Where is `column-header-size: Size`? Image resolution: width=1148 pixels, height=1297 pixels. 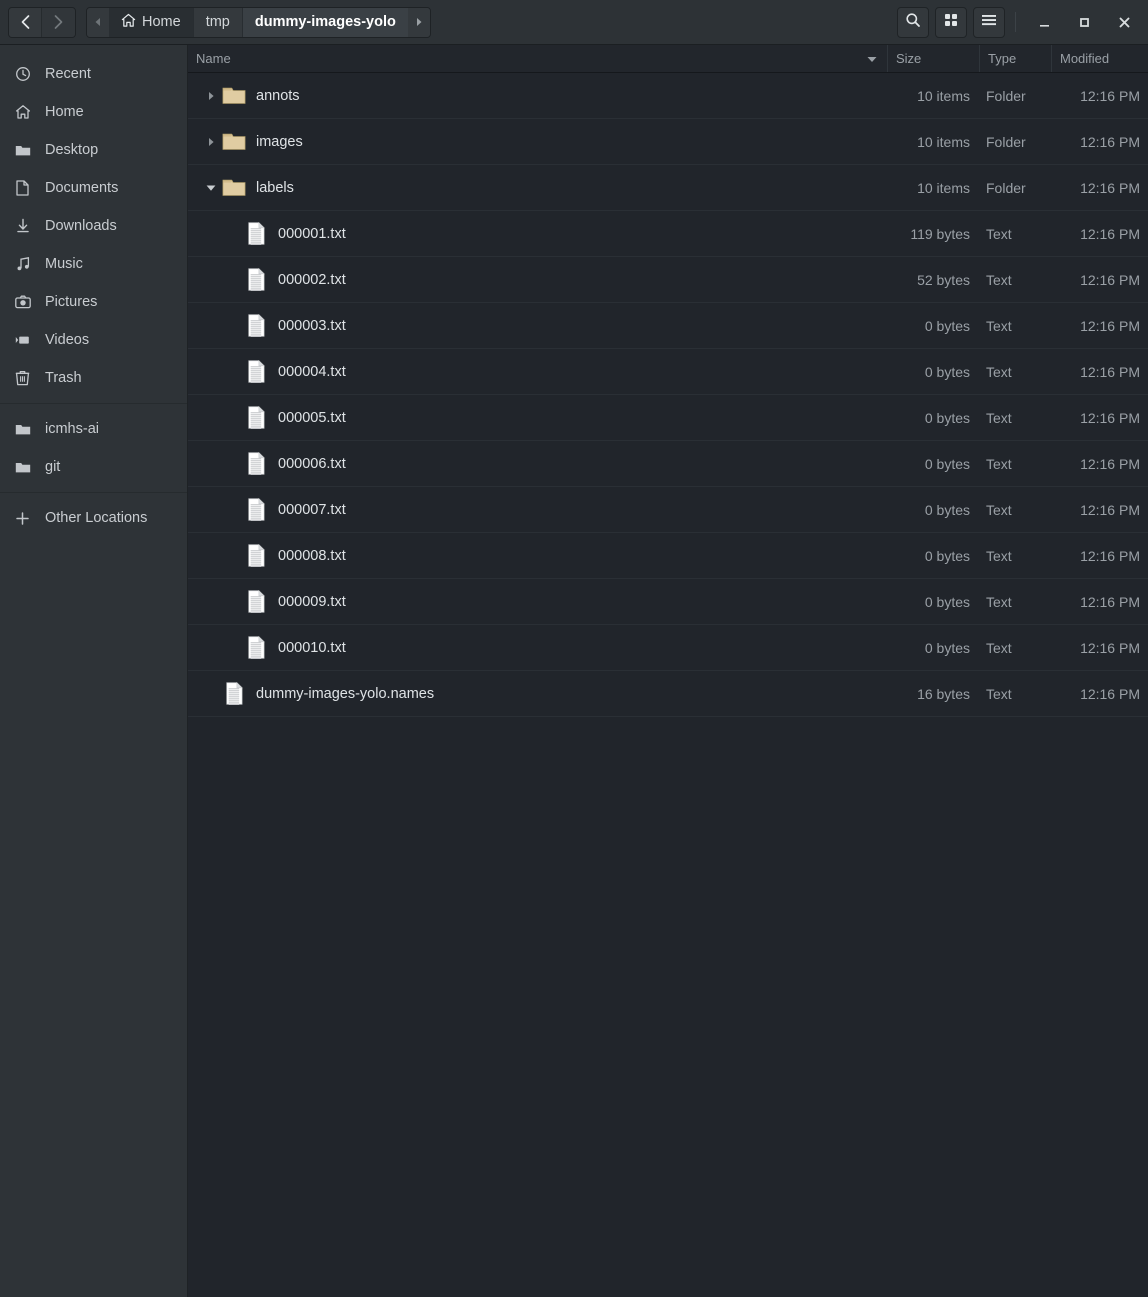 column-header-size: Size is located at coordinates (934, 58).